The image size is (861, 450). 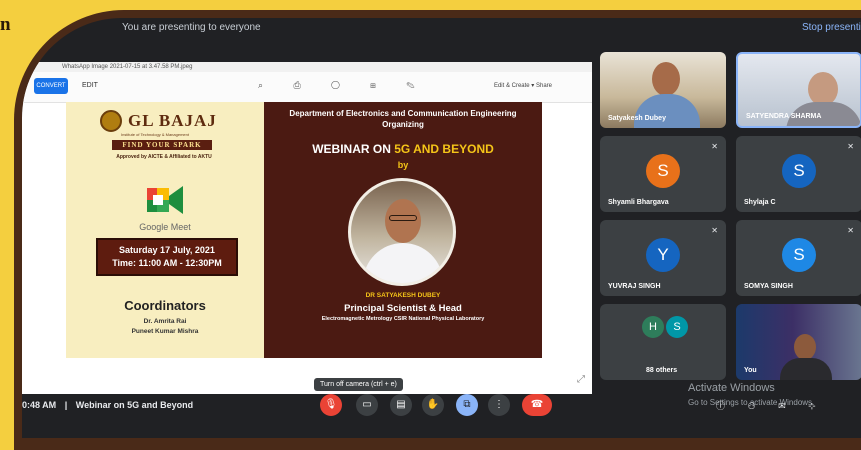 What do you see at coordinates (444, 149) in the screenshot?
I see `webinar-topic: 5G AND BEYOND` at bounding box center [444, 149].